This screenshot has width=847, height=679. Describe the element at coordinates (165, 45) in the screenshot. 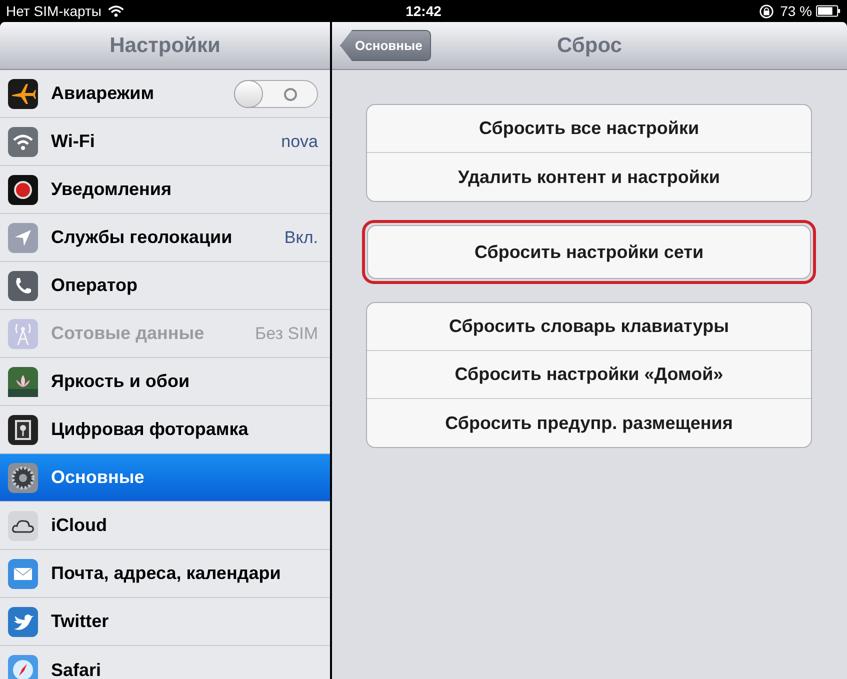

I see `sidebar-title: Настройки` at that location.